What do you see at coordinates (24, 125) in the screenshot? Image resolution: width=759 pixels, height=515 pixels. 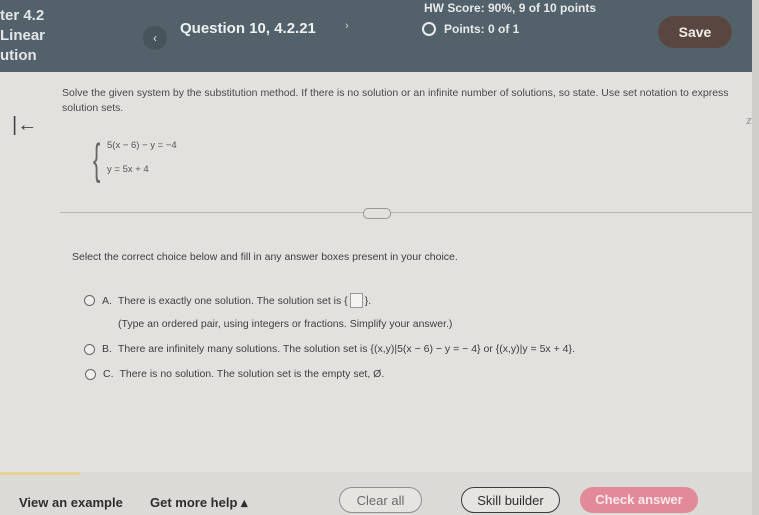 I see `collapse-left-icon: |←` at bounding box center [24, 125].